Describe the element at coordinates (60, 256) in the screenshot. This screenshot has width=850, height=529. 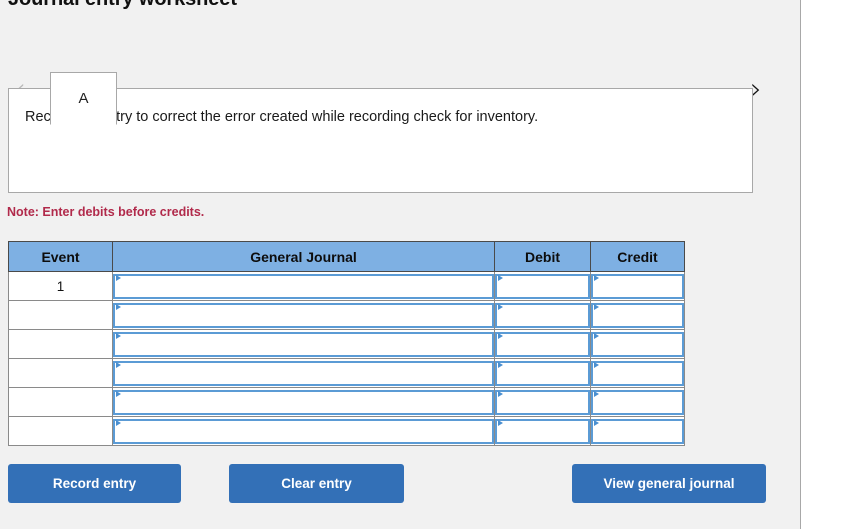
I see `column-header-event: Event` at that location.